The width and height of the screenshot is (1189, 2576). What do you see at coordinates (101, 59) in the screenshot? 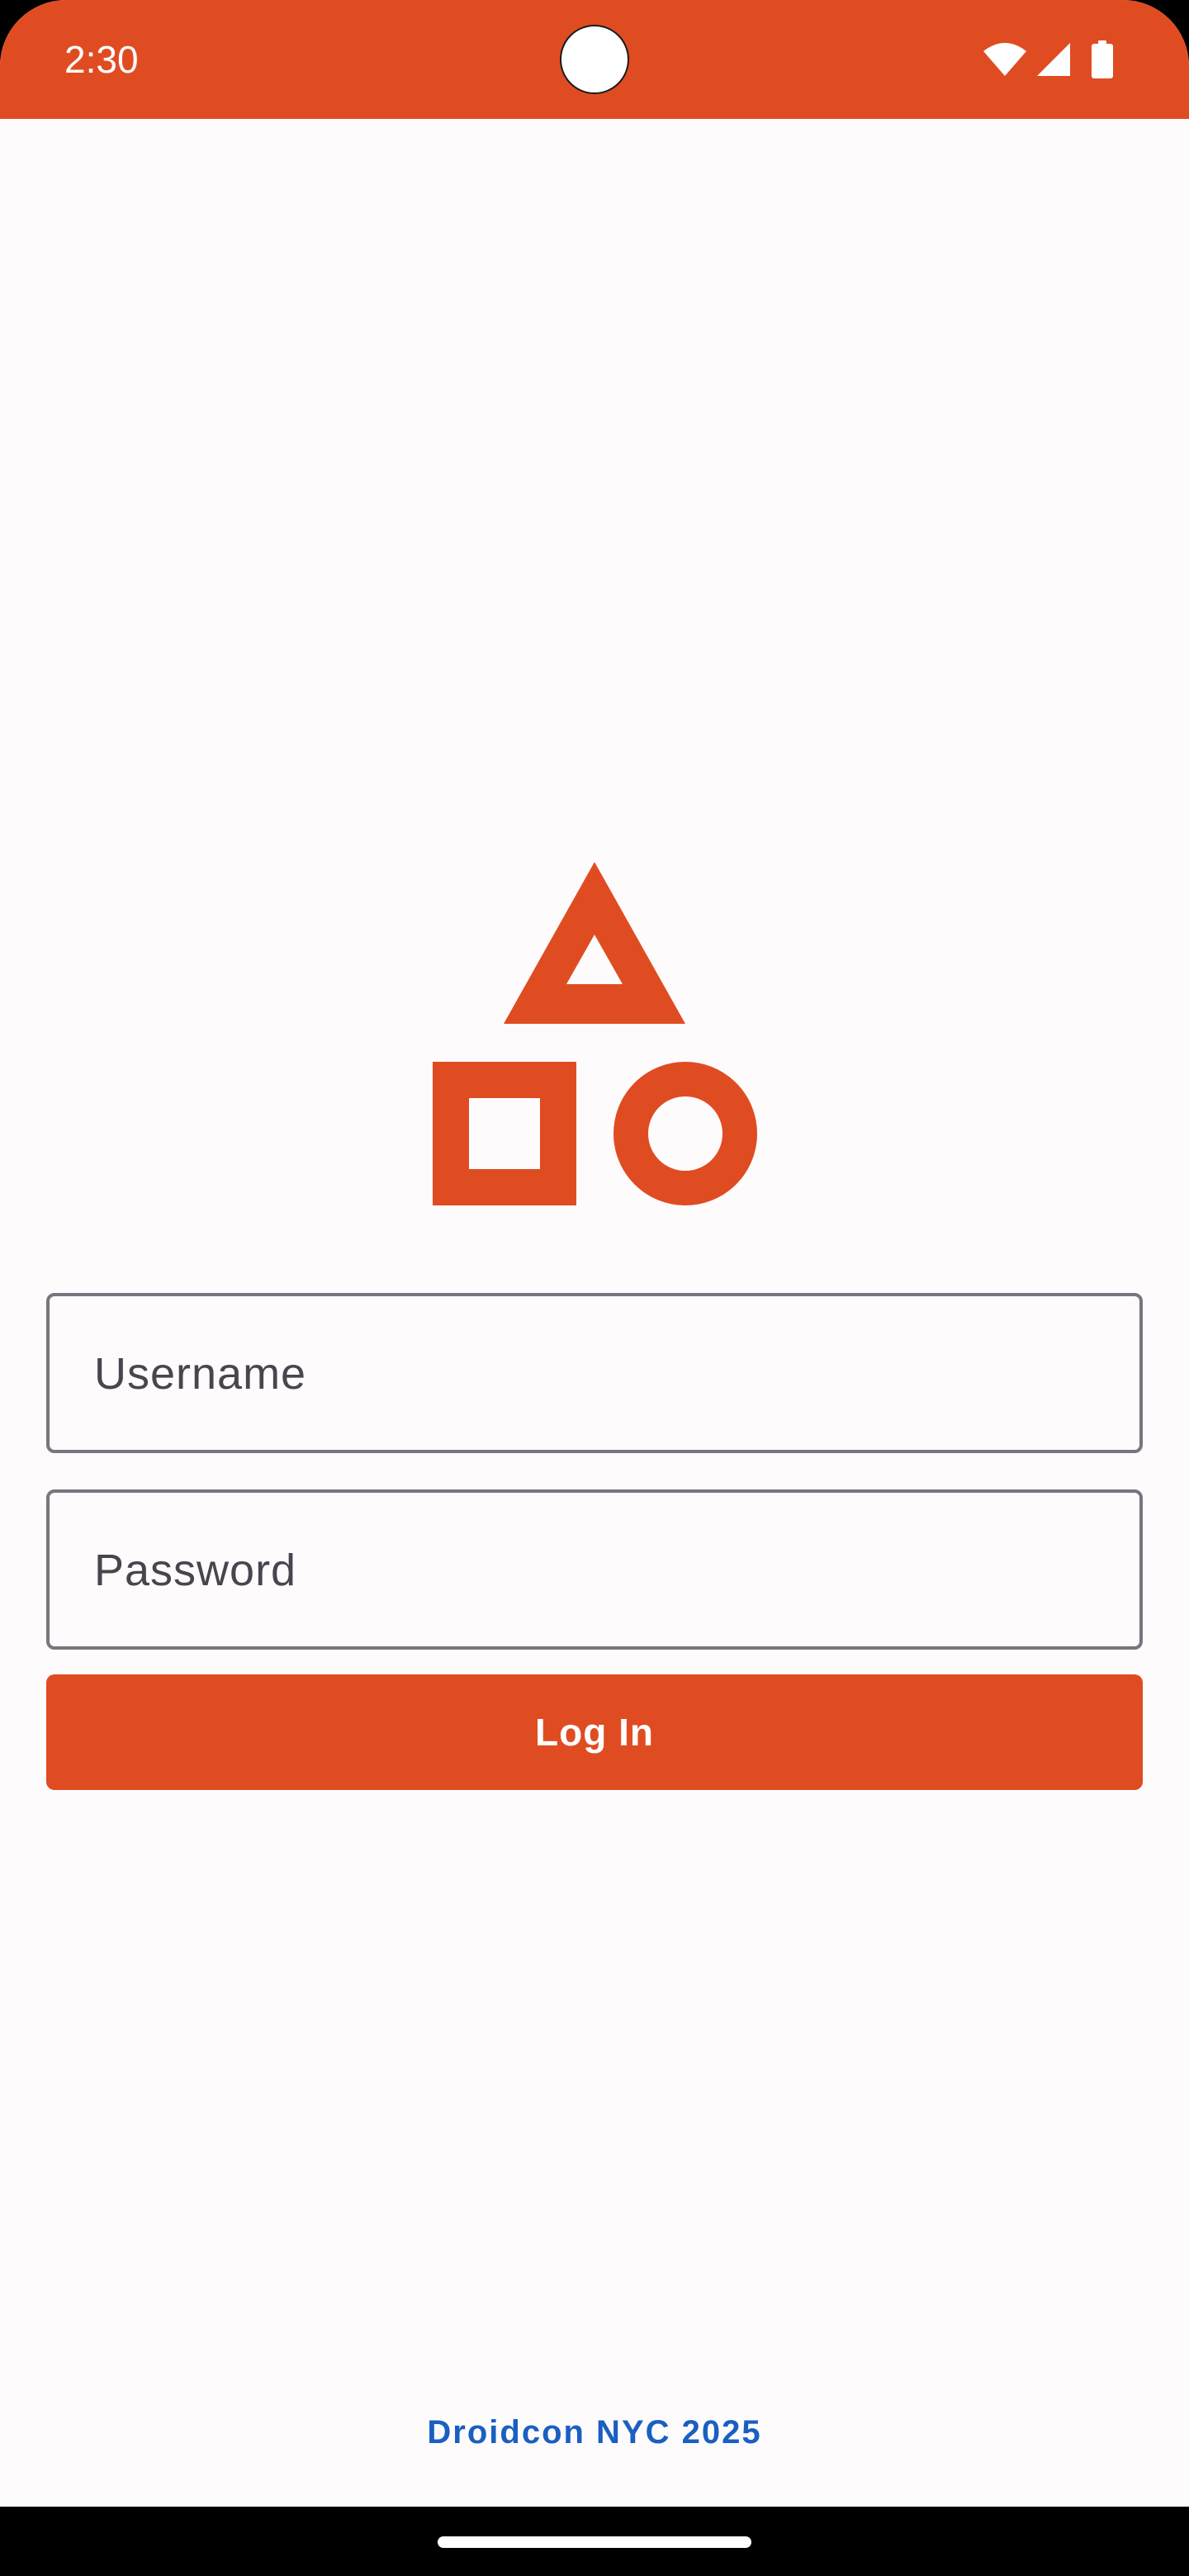
I see `status-time: 2:30` at bounding box center [101, 59].